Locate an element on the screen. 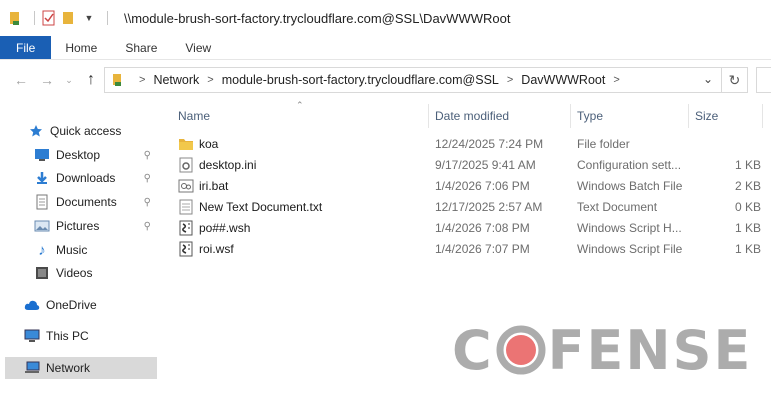 The height and width of the screenshot is (396, 771). new-folder-icon is located at coordinates (69, 18).